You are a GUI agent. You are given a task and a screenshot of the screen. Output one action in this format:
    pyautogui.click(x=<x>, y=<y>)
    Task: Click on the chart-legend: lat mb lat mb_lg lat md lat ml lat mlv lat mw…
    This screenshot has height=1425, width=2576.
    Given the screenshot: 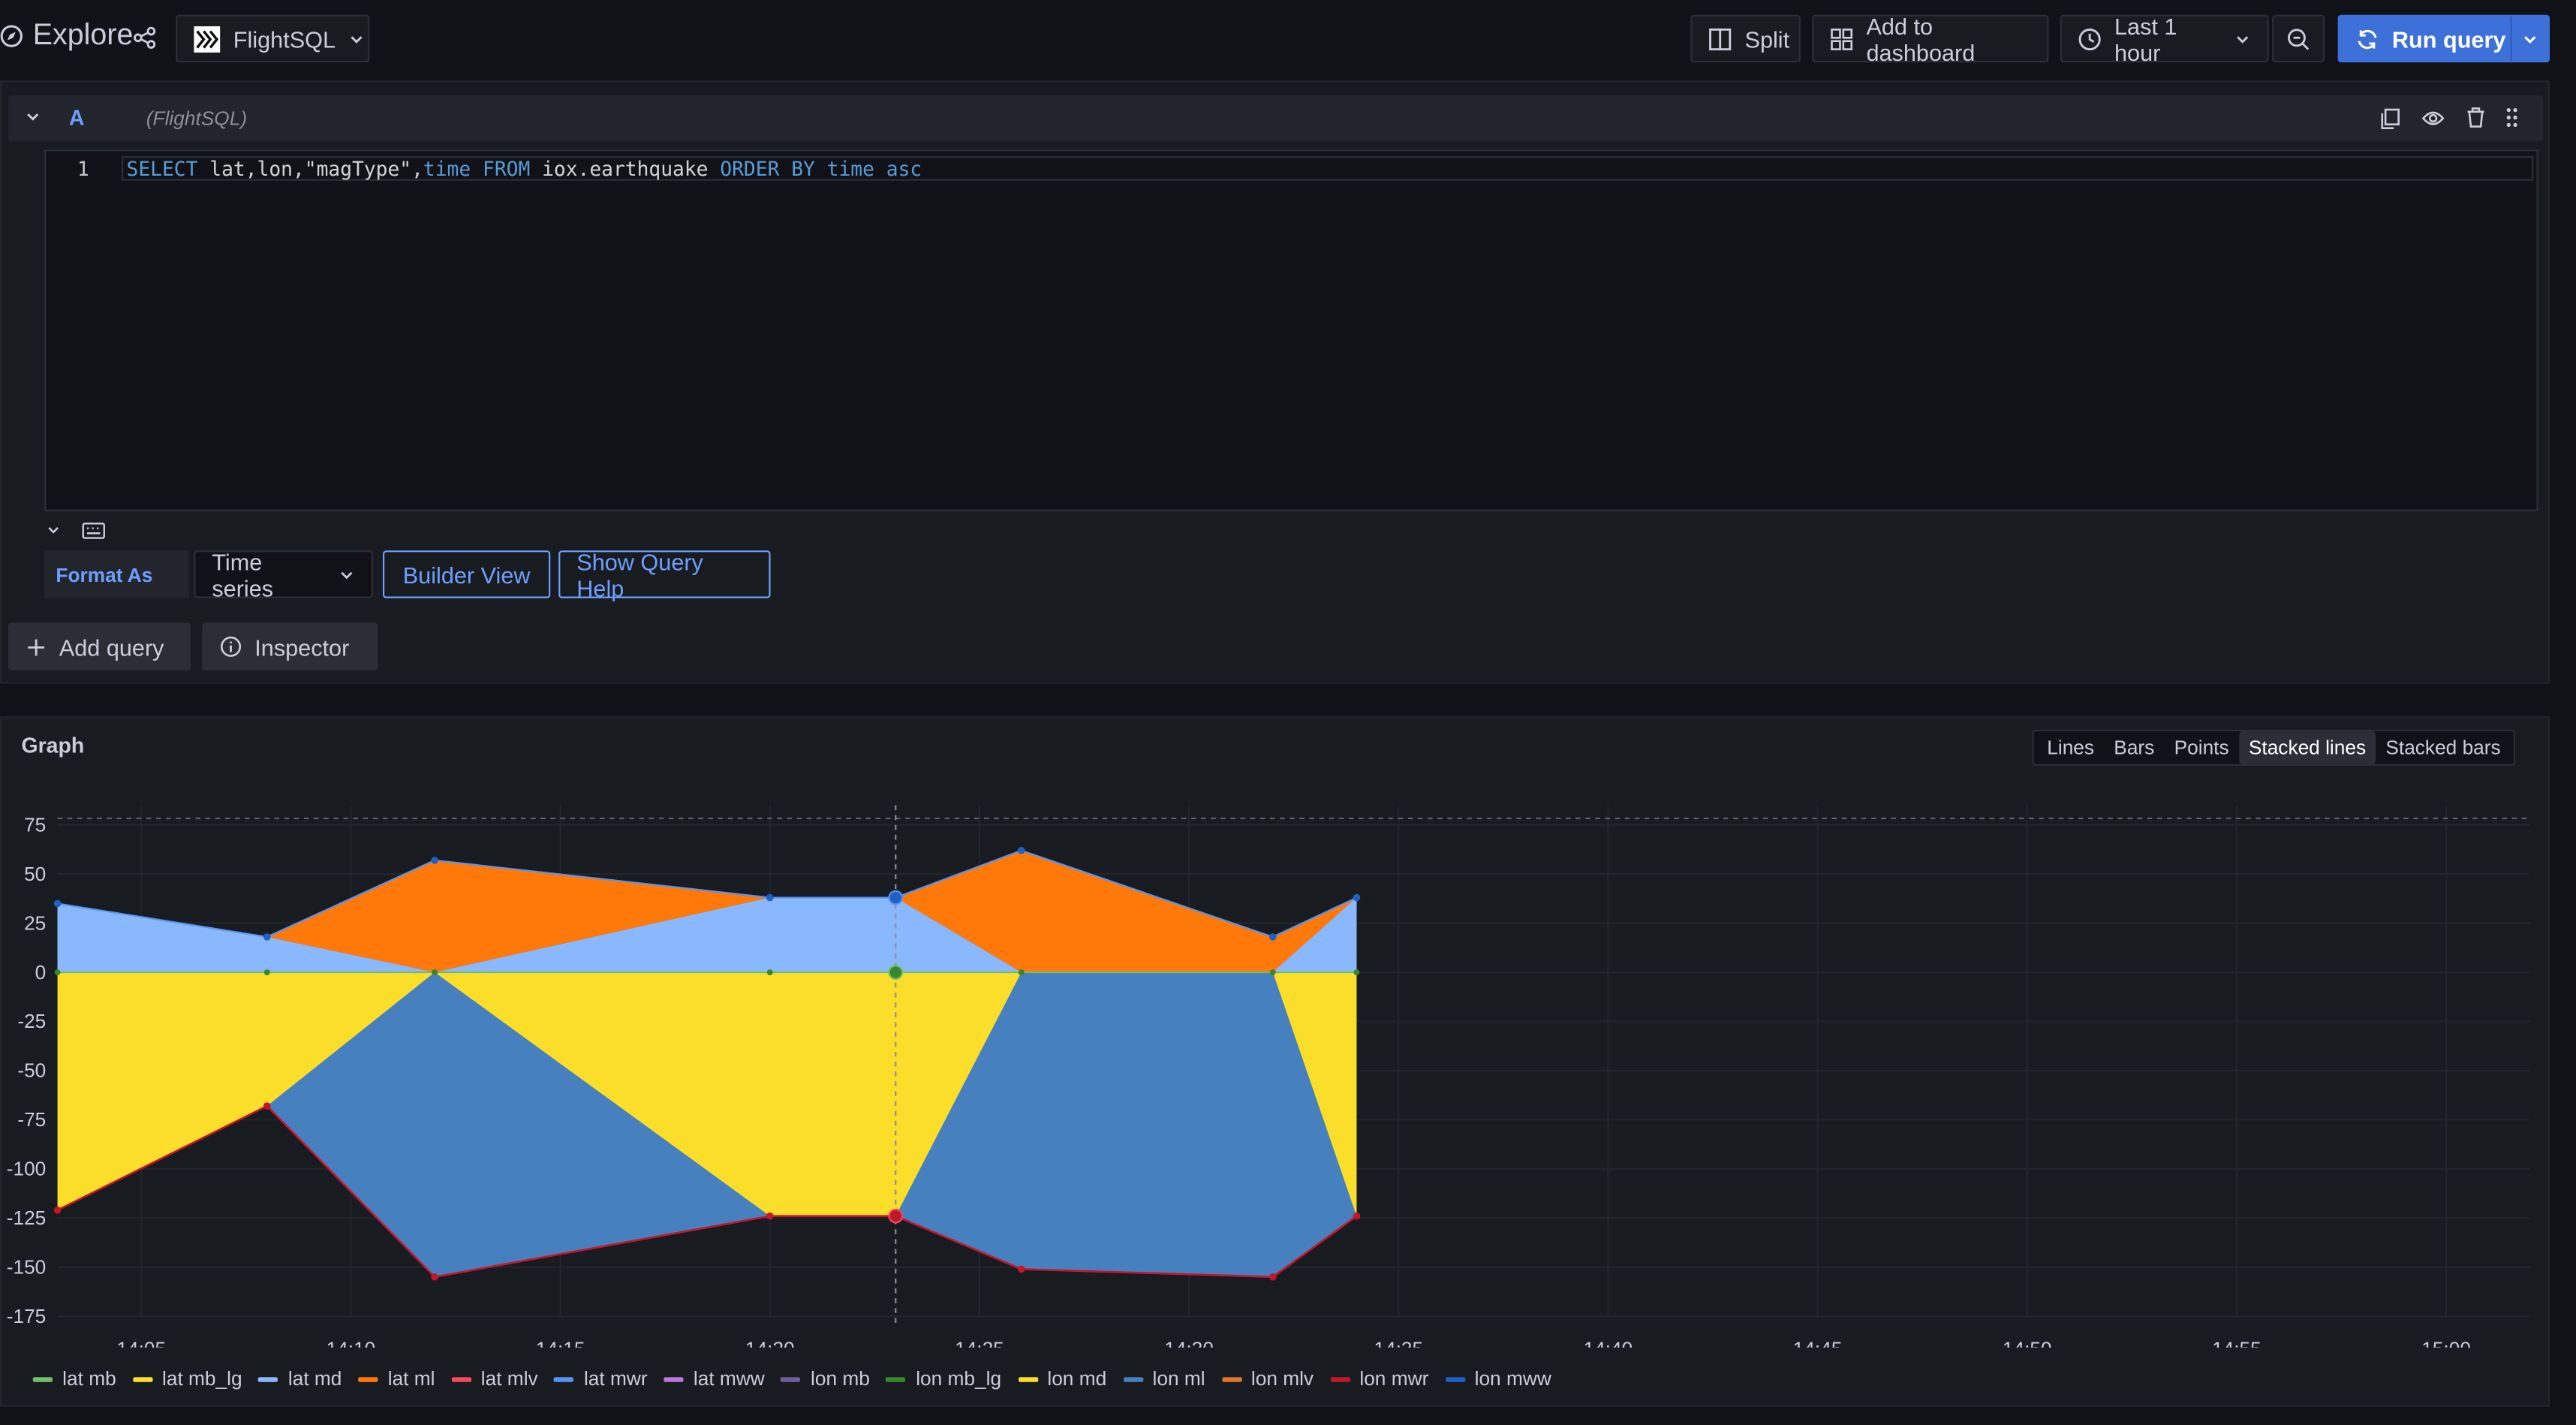 What is the action you would take?
    pyautogui.click(x=791, y=1379)
    